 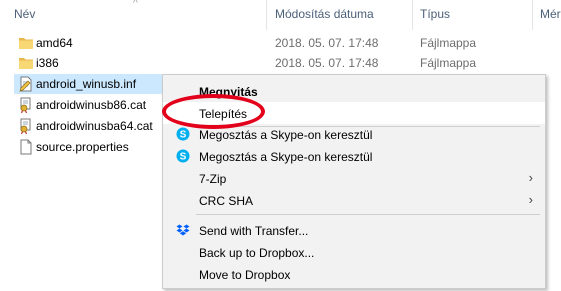 I want to click on file-name-cell: android_winusb.inf, so click(x=89, y=84).